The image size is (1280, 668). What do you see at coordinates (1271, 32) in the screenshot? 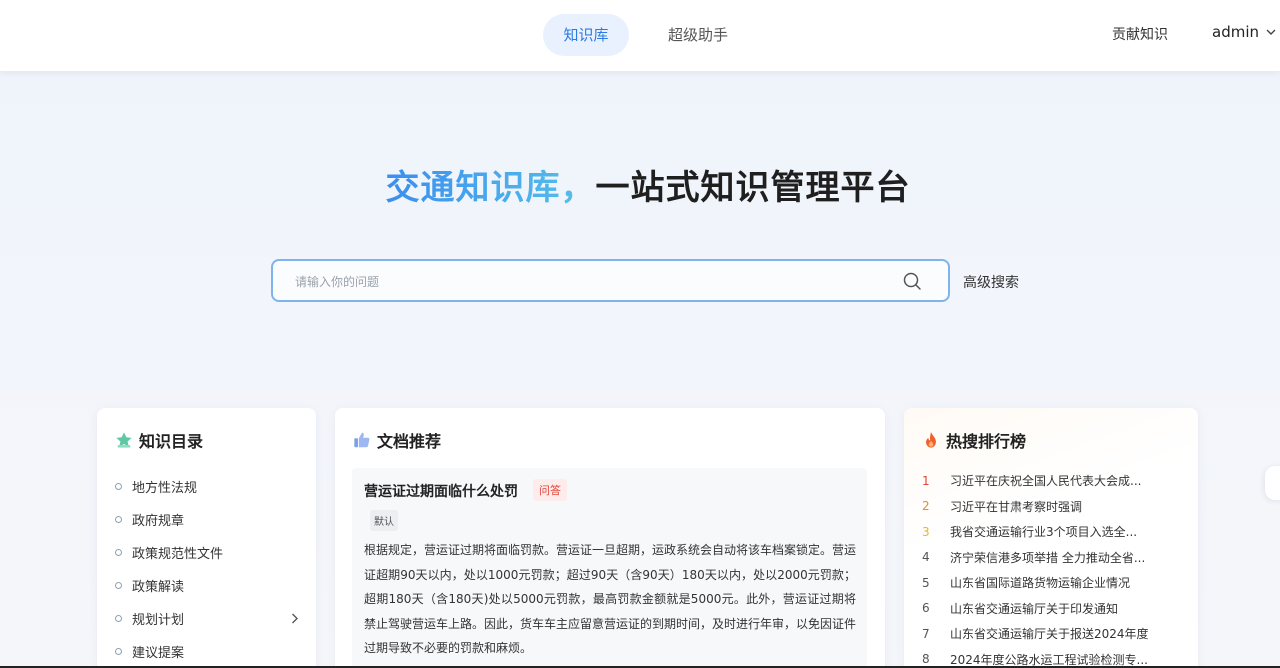
I see `chevron-down-icon` at bounding box center [1271, 32].